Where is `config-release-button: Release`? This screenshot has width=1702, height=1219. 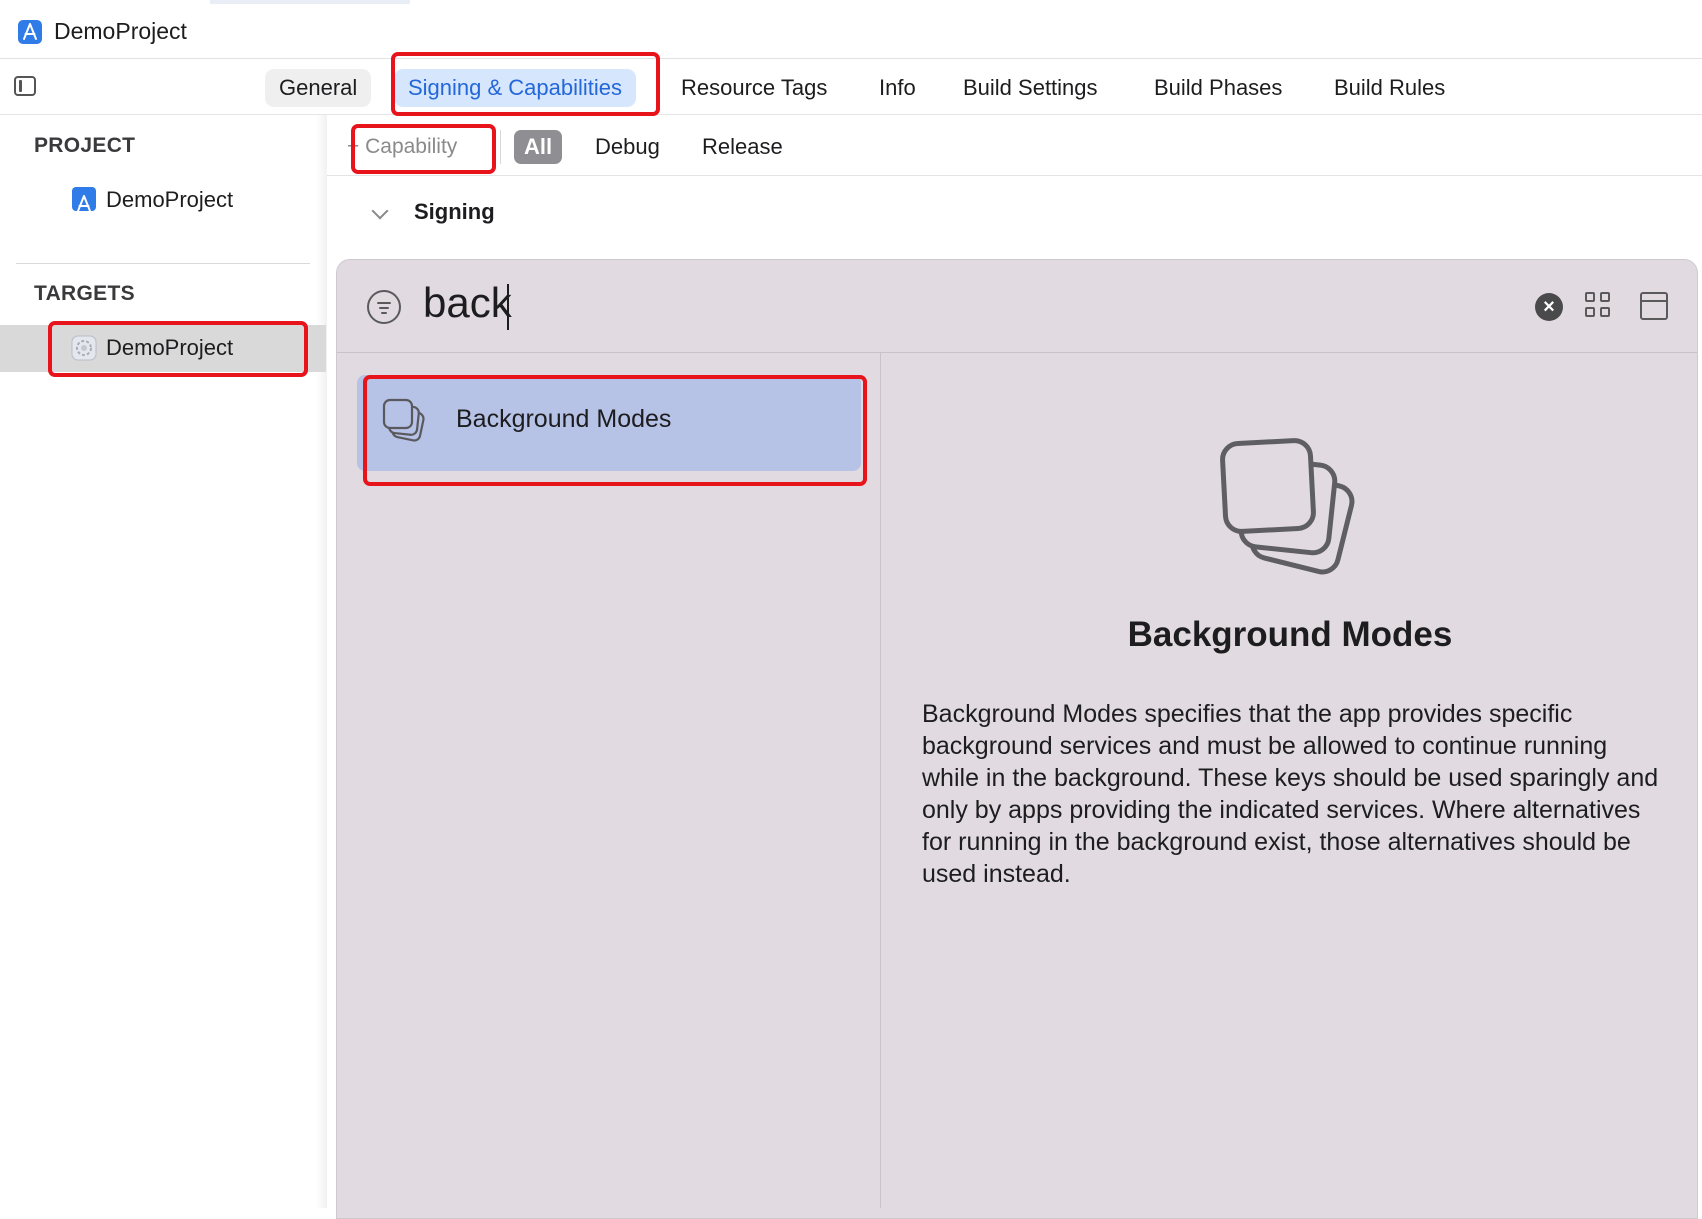 config-release-button: Release is located at coordinates (742, 147).